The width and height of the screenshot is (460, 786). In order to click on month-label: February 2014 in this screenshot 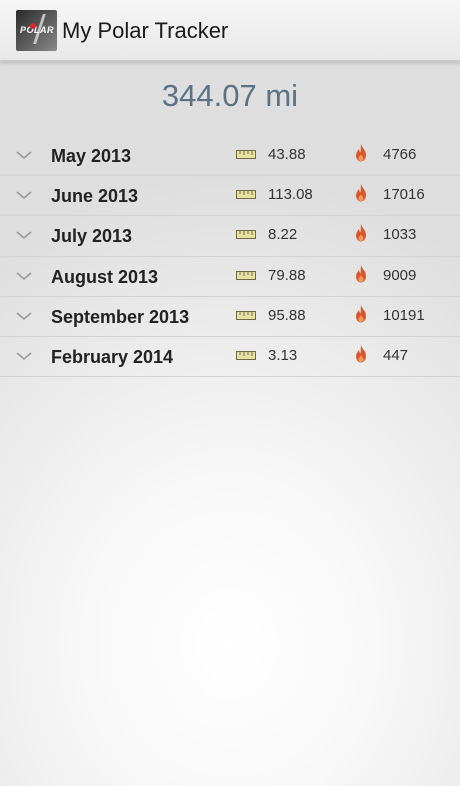, I will do `click(112, 356)`.